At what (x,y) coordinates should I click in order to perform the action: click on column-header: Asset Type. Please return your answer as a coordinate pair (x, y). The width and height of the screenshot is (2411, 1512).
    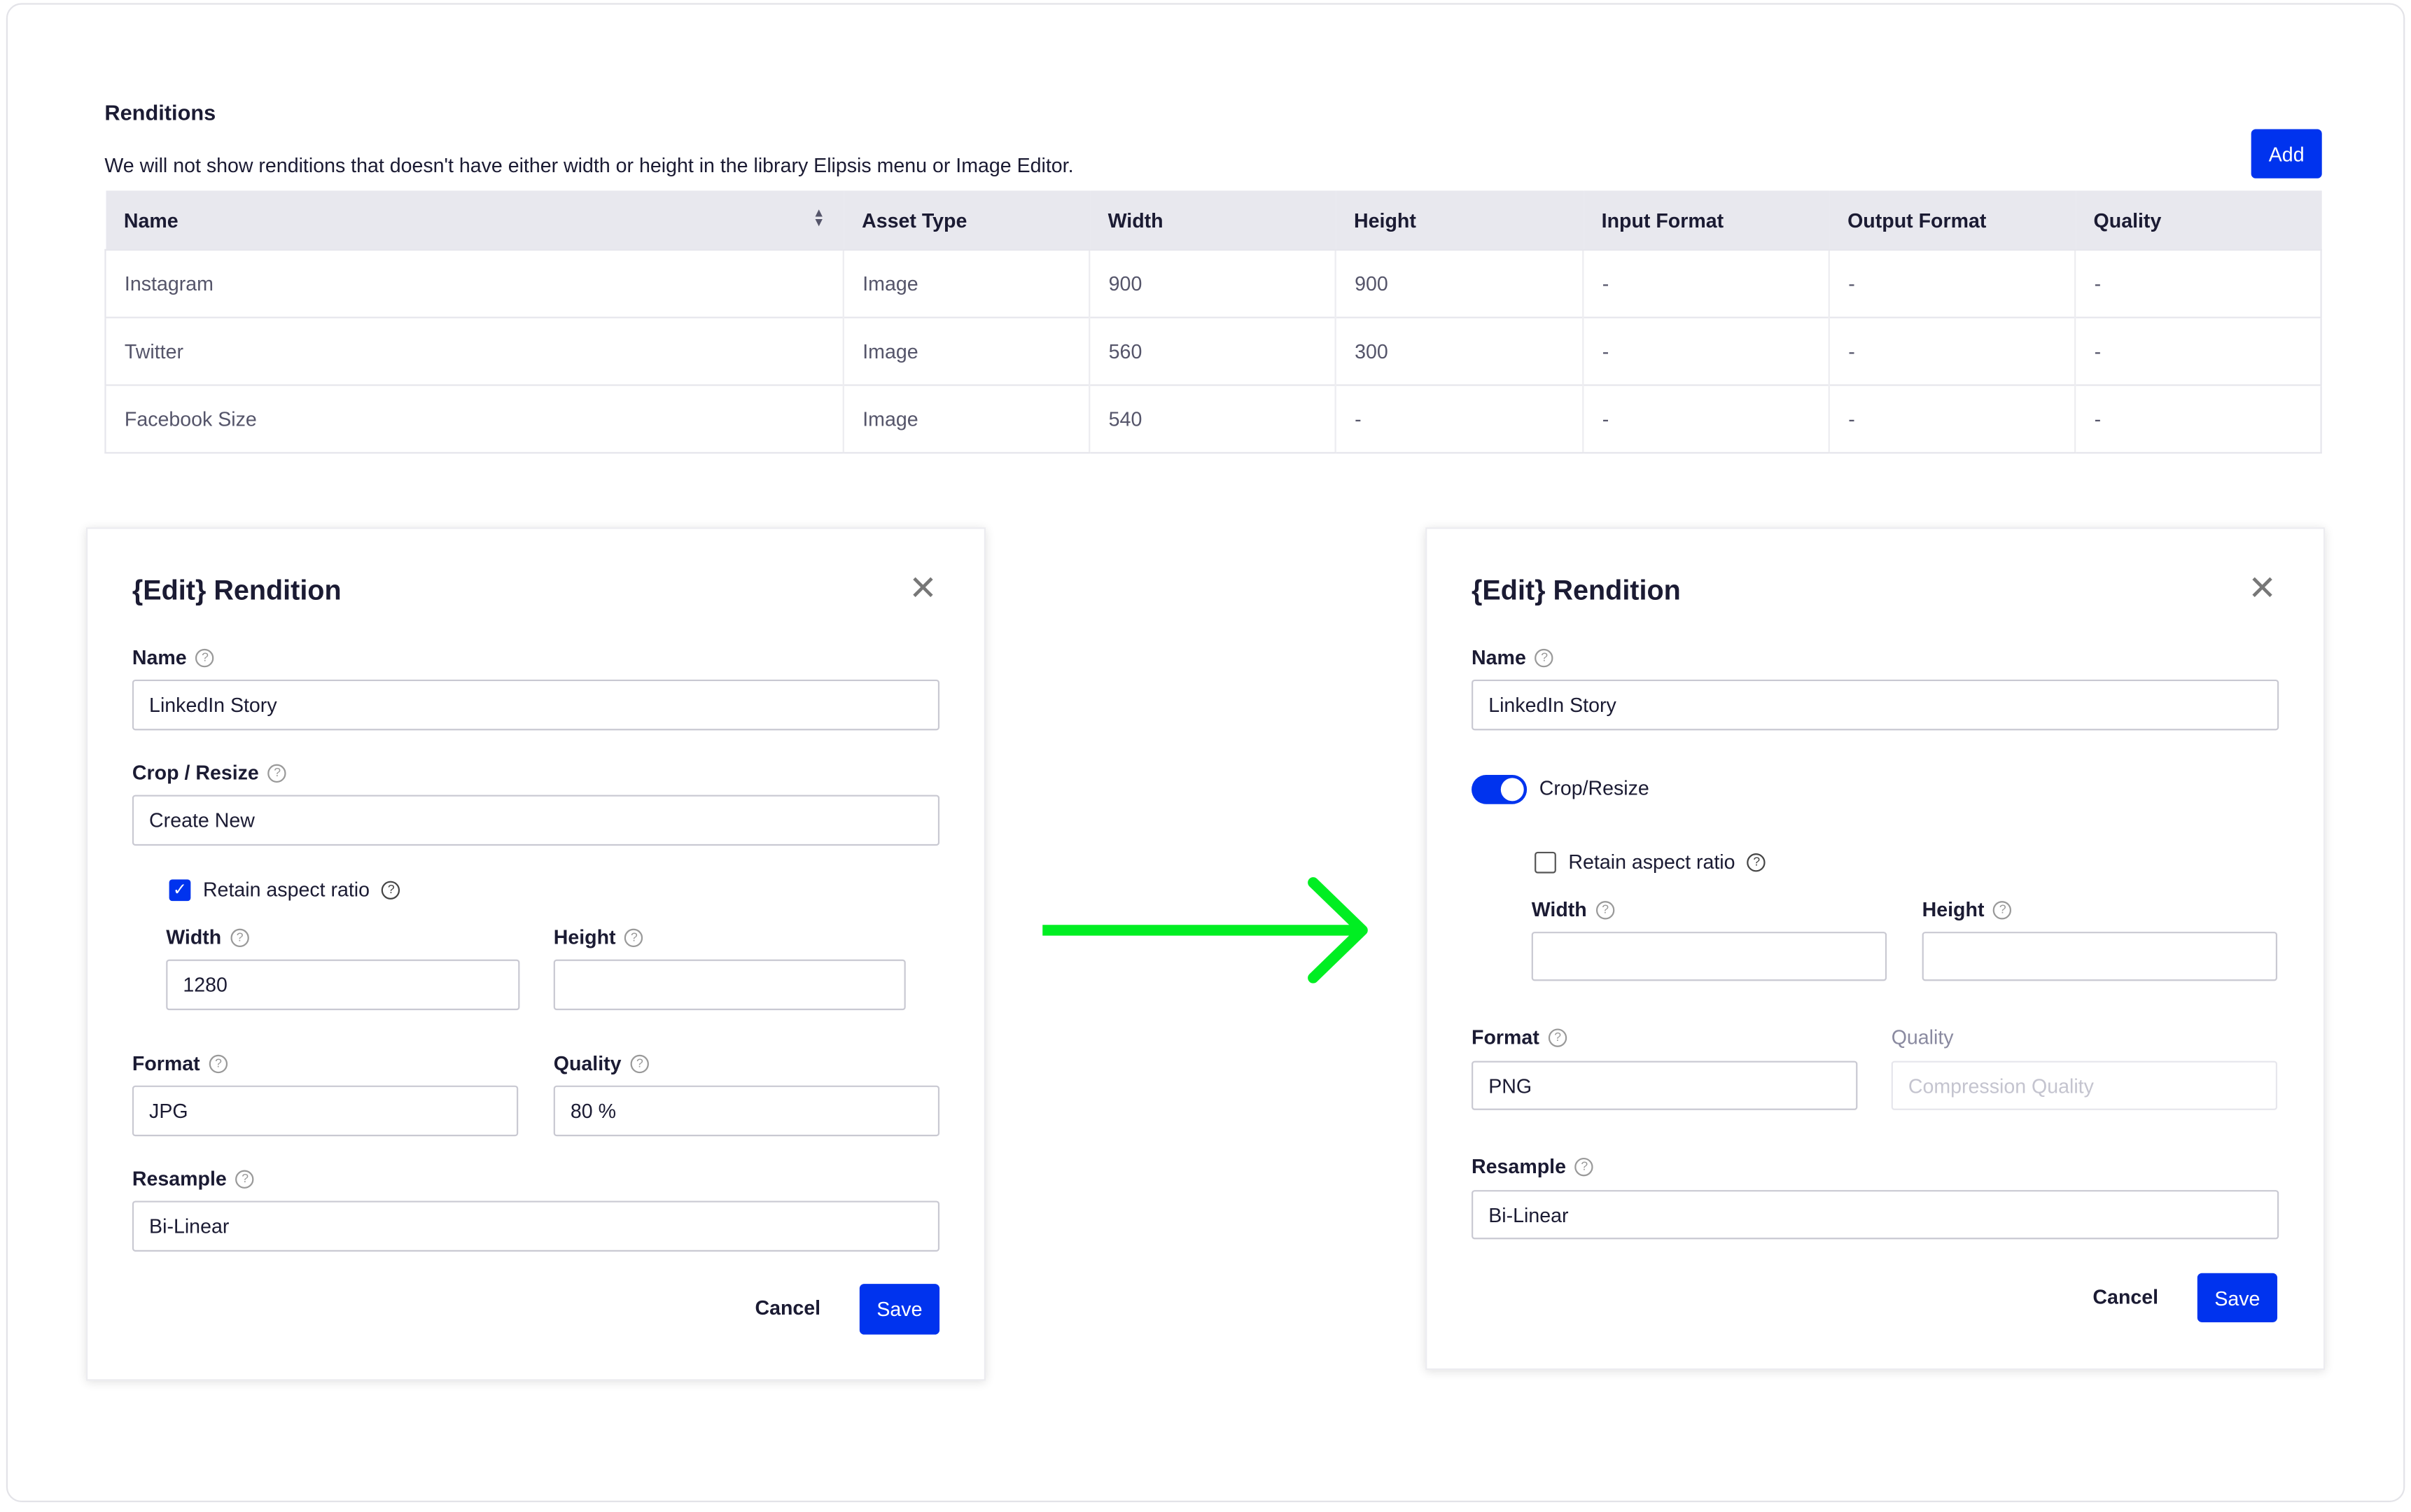
    Looking at the image, I should click on (966, 220).